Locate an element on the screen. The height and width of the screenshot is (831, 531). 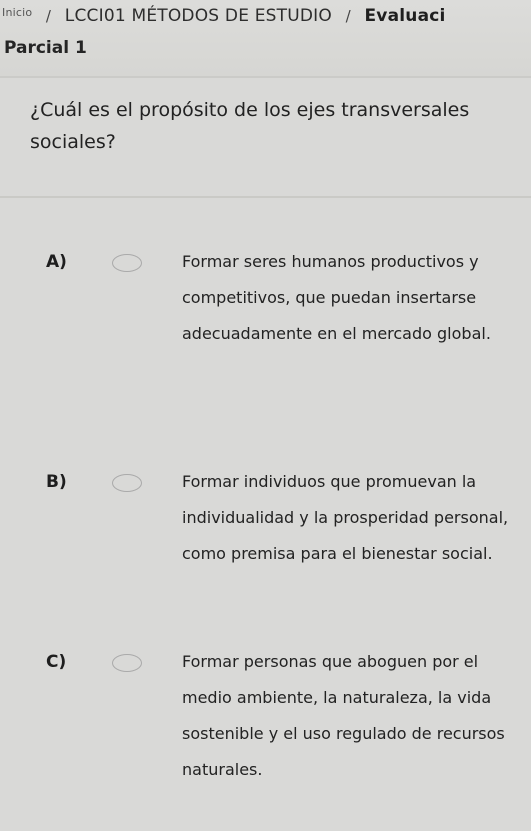
option-letter: A) is located at coordinates (56, 262).